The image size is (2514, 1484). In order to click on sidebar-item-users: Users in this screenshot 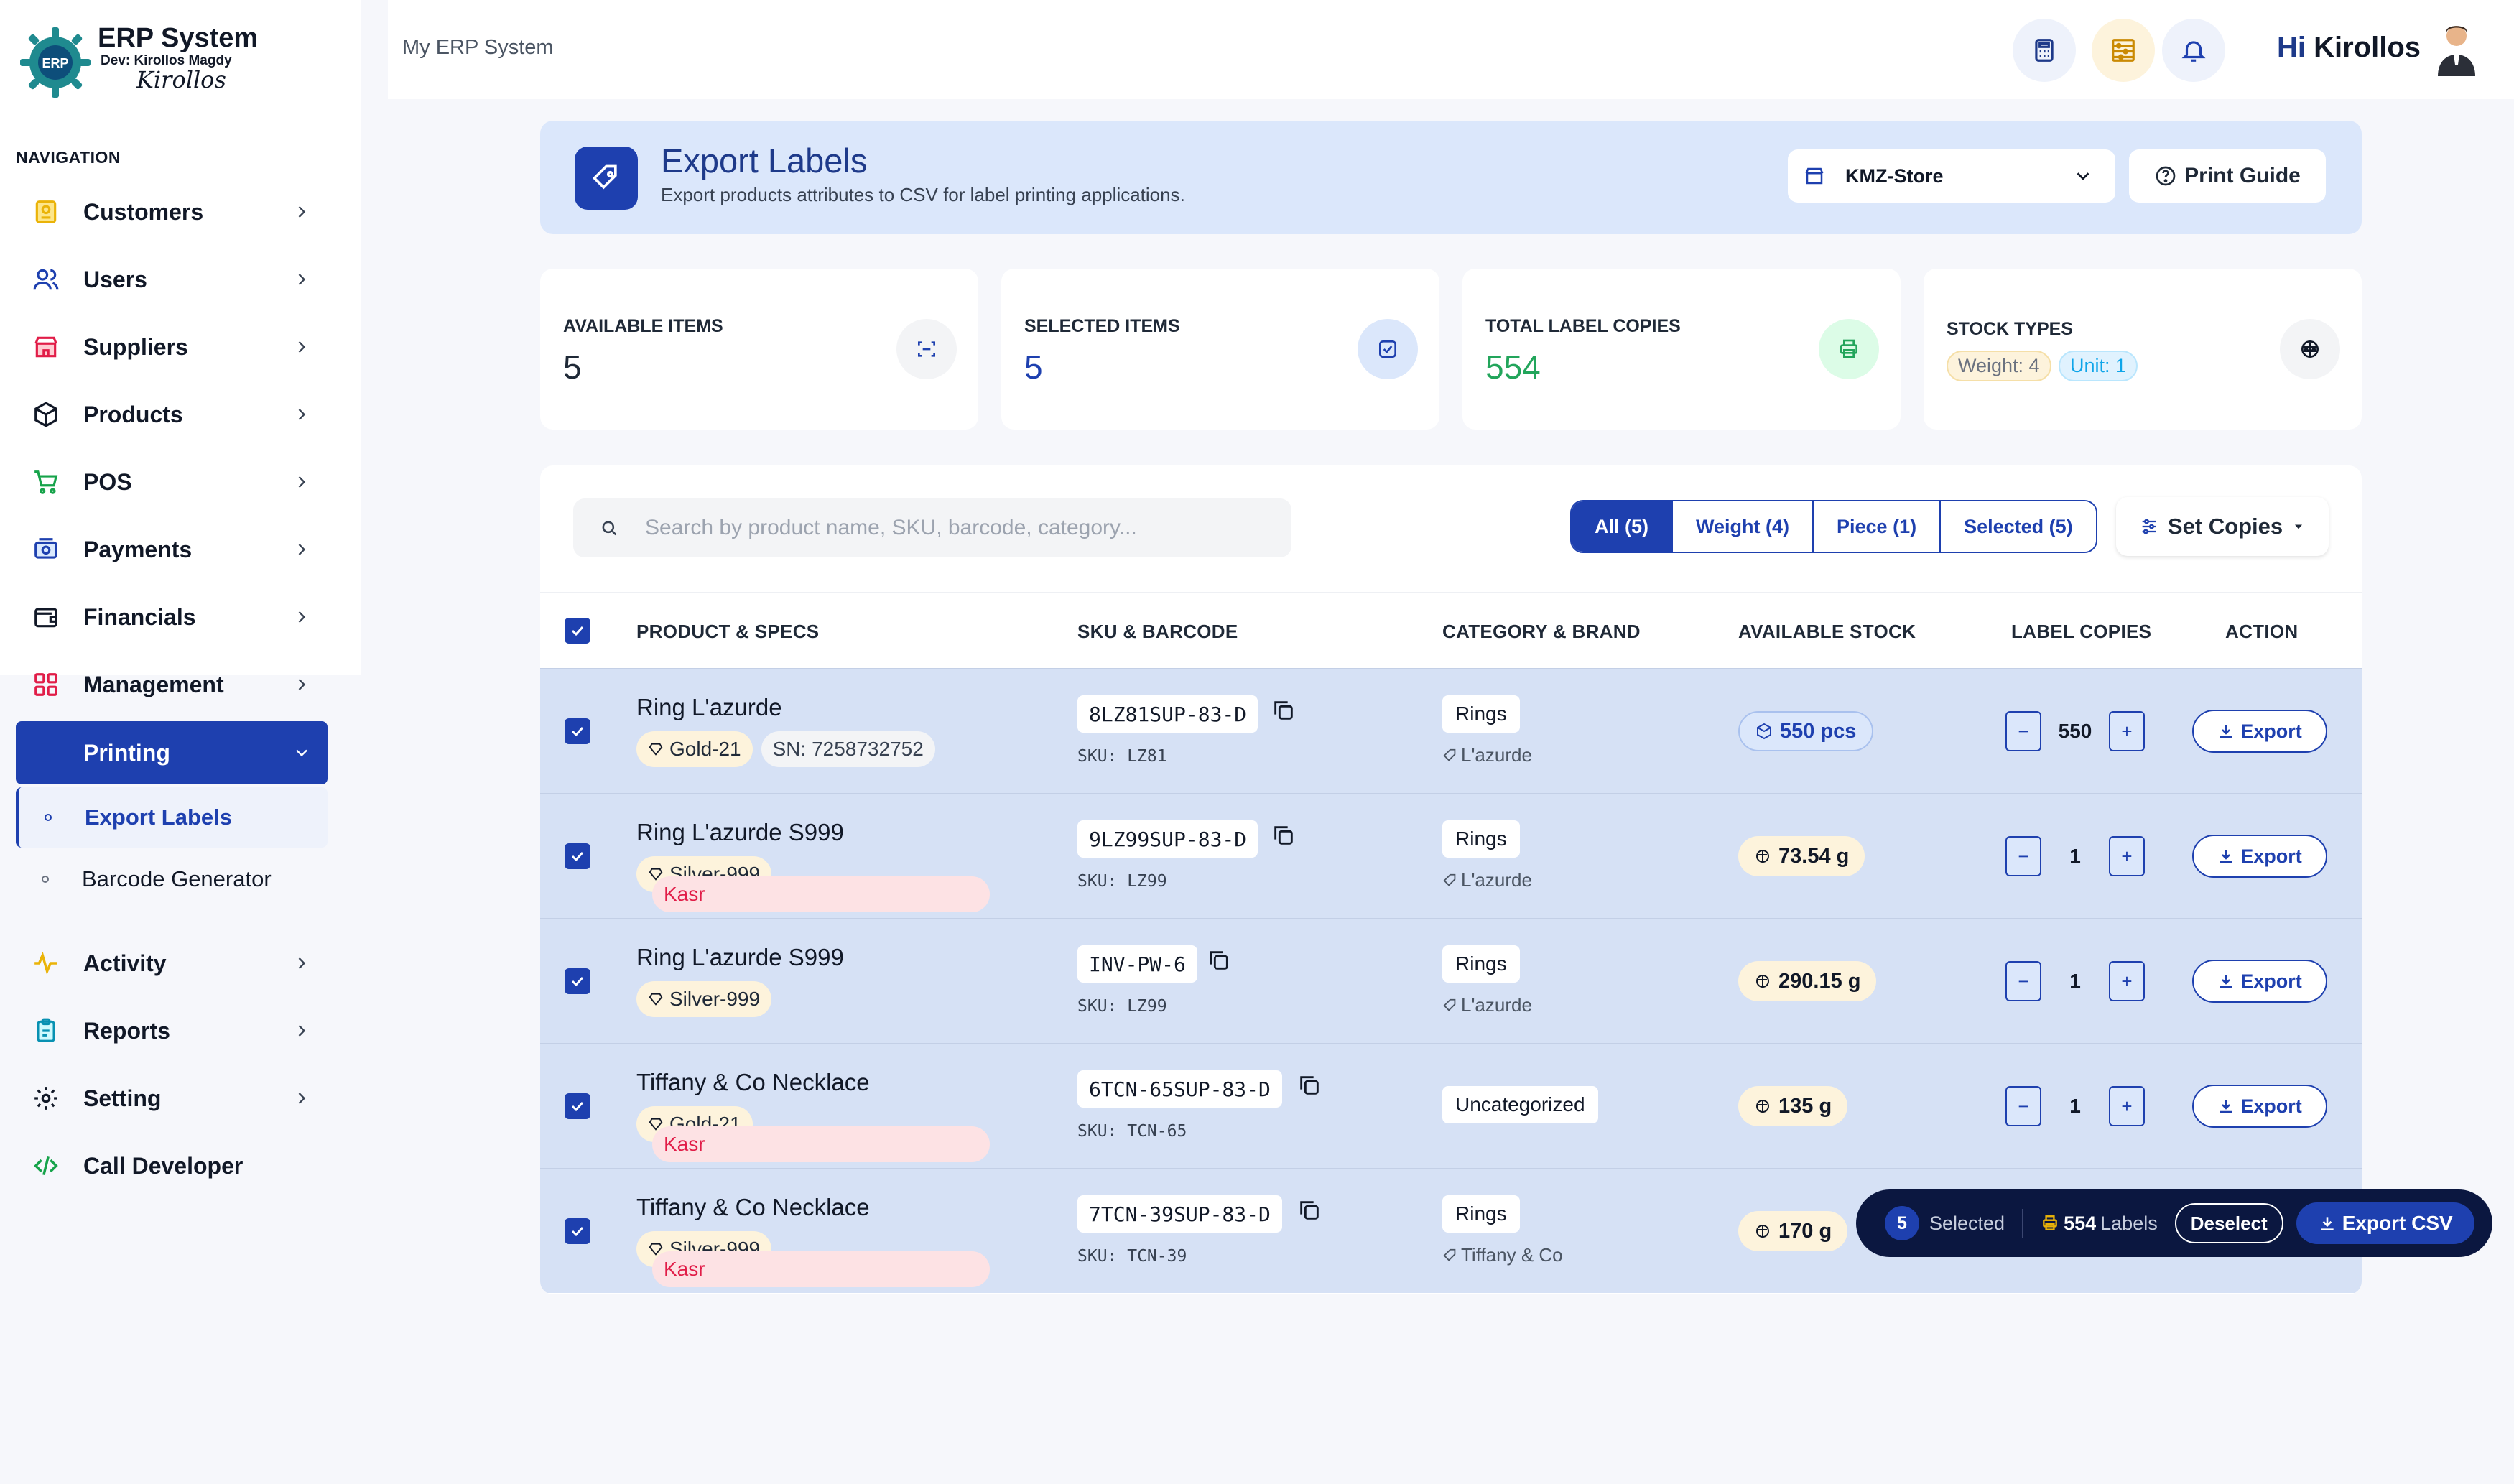, I will do `click(172, 279)`.